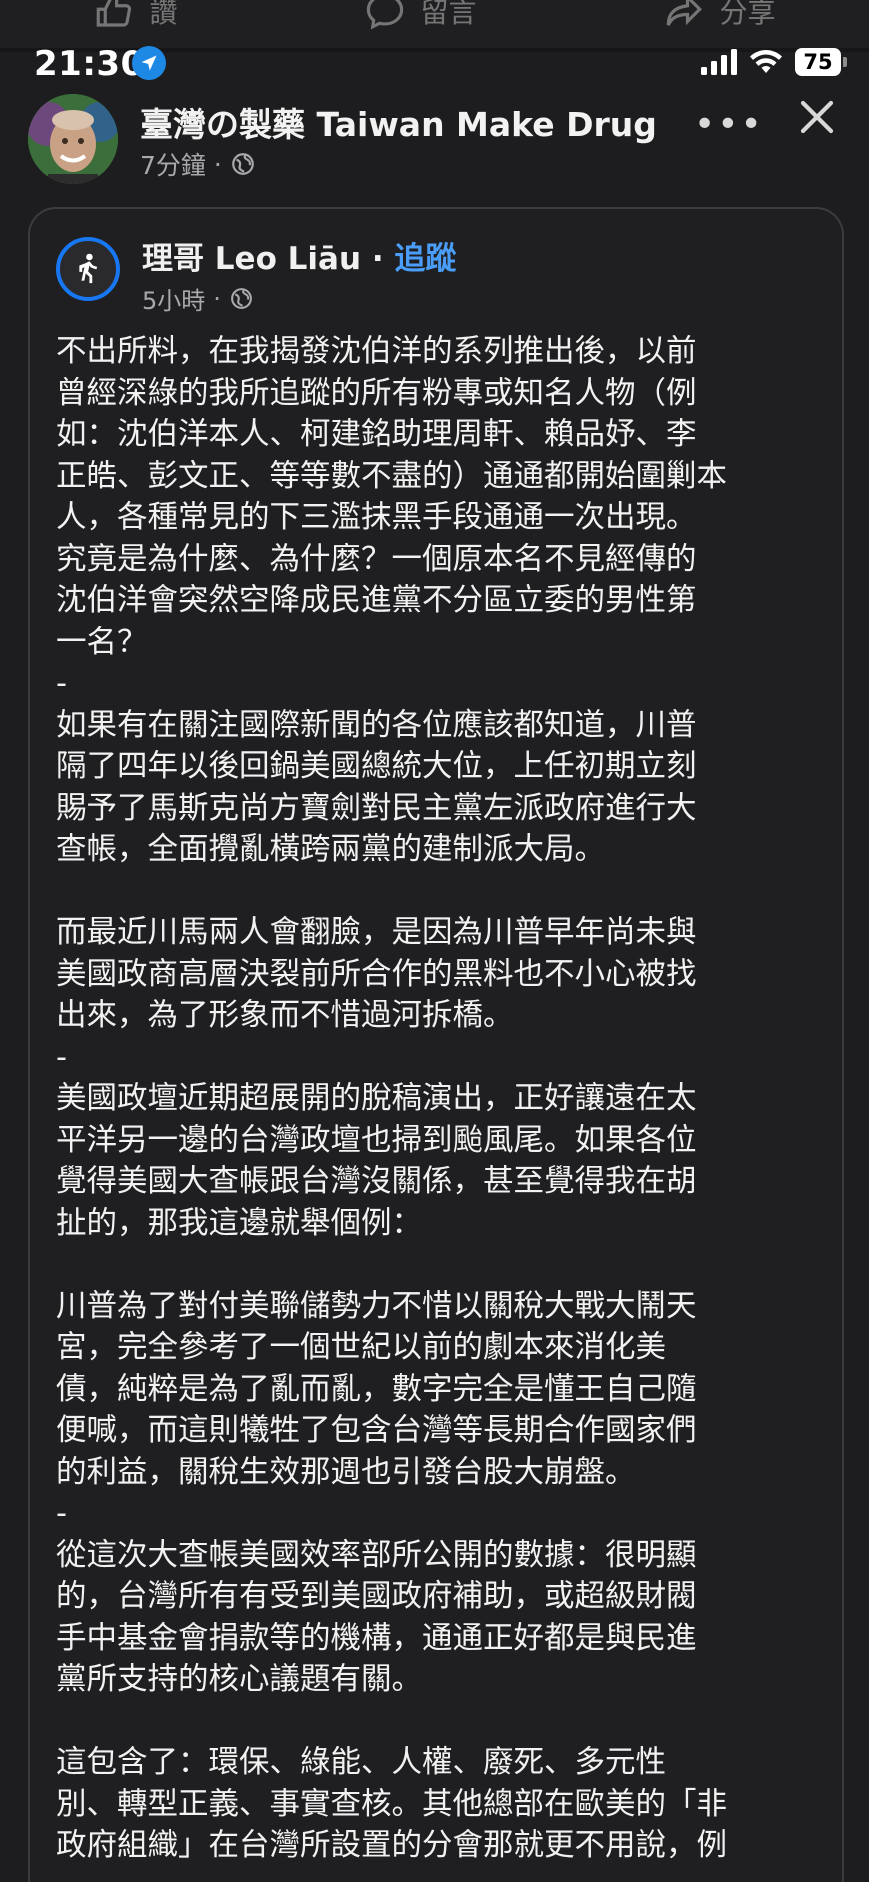 The image size is (869, 1882). I want to click on post-body-line: 正皓、彭文正、等等數不盡的）通通都開始圍剿本, so click(391, 476).